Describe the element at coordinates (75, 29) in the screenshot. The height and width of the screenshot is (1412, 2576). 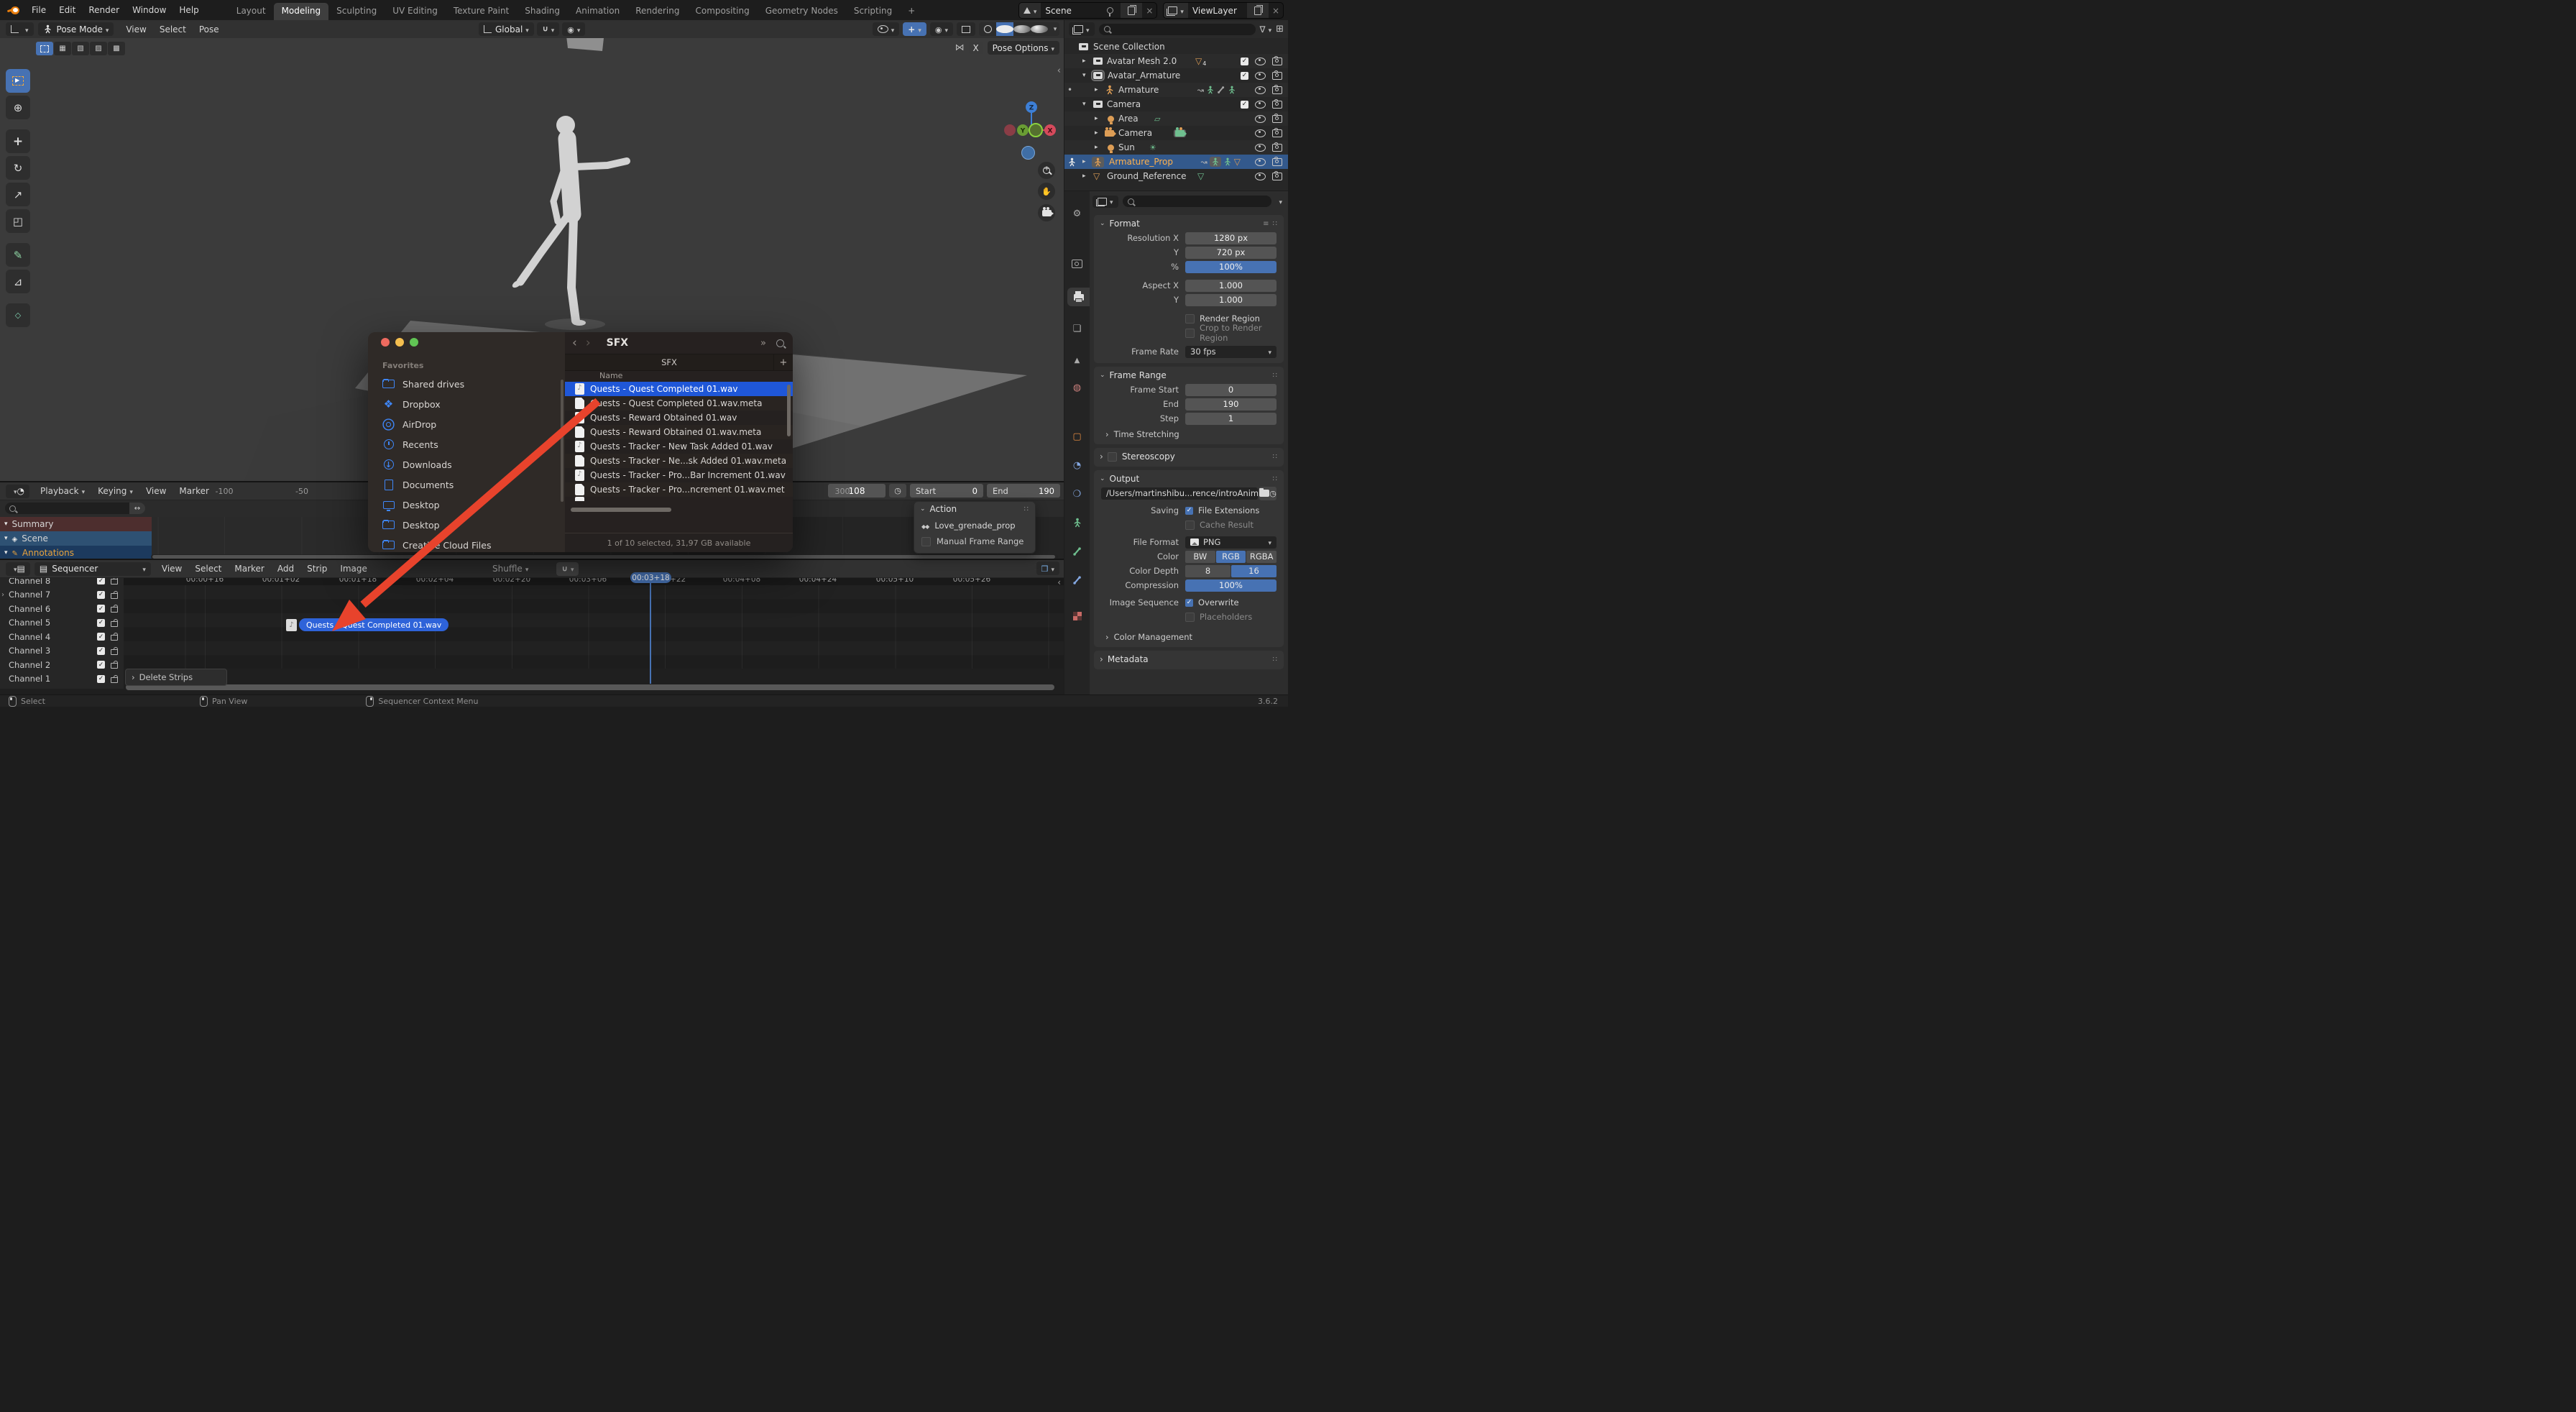
I see `mode-dropdown: Pose Mode` at that location.